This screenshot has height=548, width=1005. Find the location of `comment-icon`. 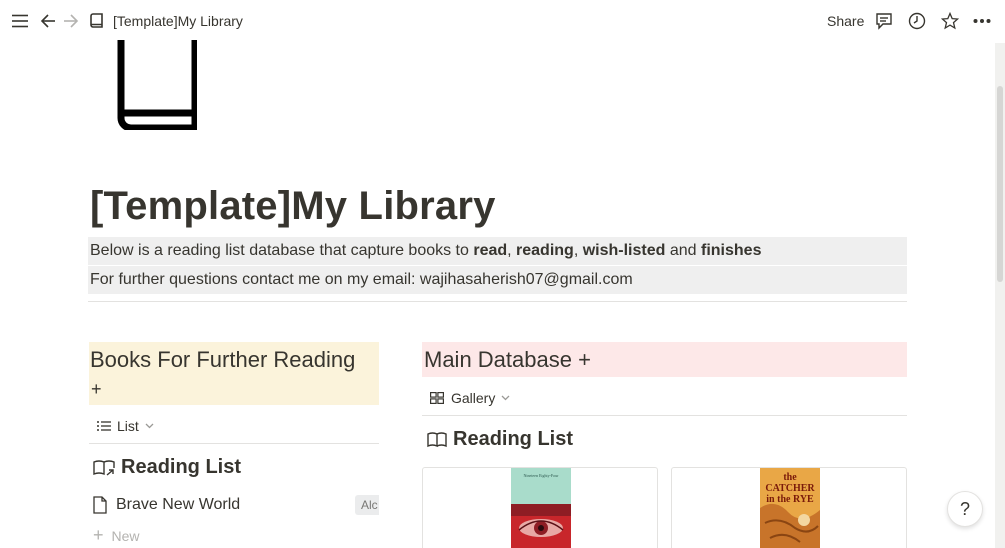

comment-icon is located at coordinates (884, 21).